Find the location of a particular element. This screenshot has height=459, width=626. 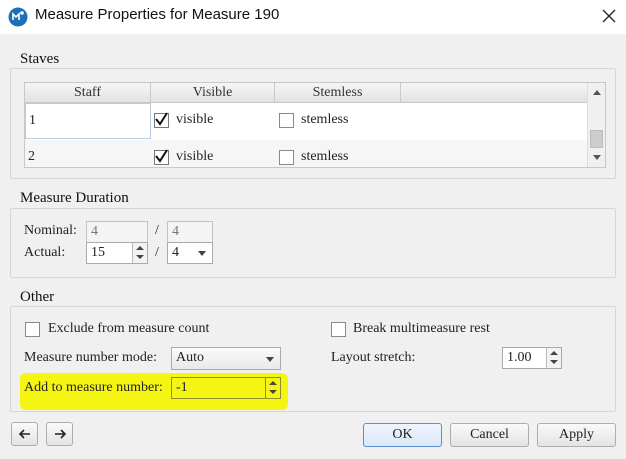

exclude-checkbox is located at coordinates (32, 329).